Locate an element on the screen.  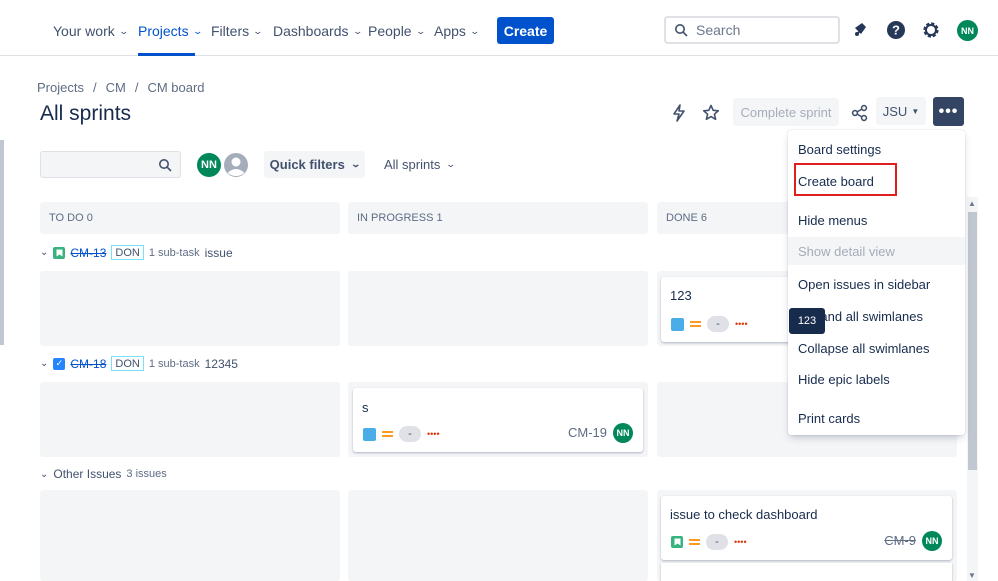
issue-summary: 12345 is located at coordinates (221, 363).